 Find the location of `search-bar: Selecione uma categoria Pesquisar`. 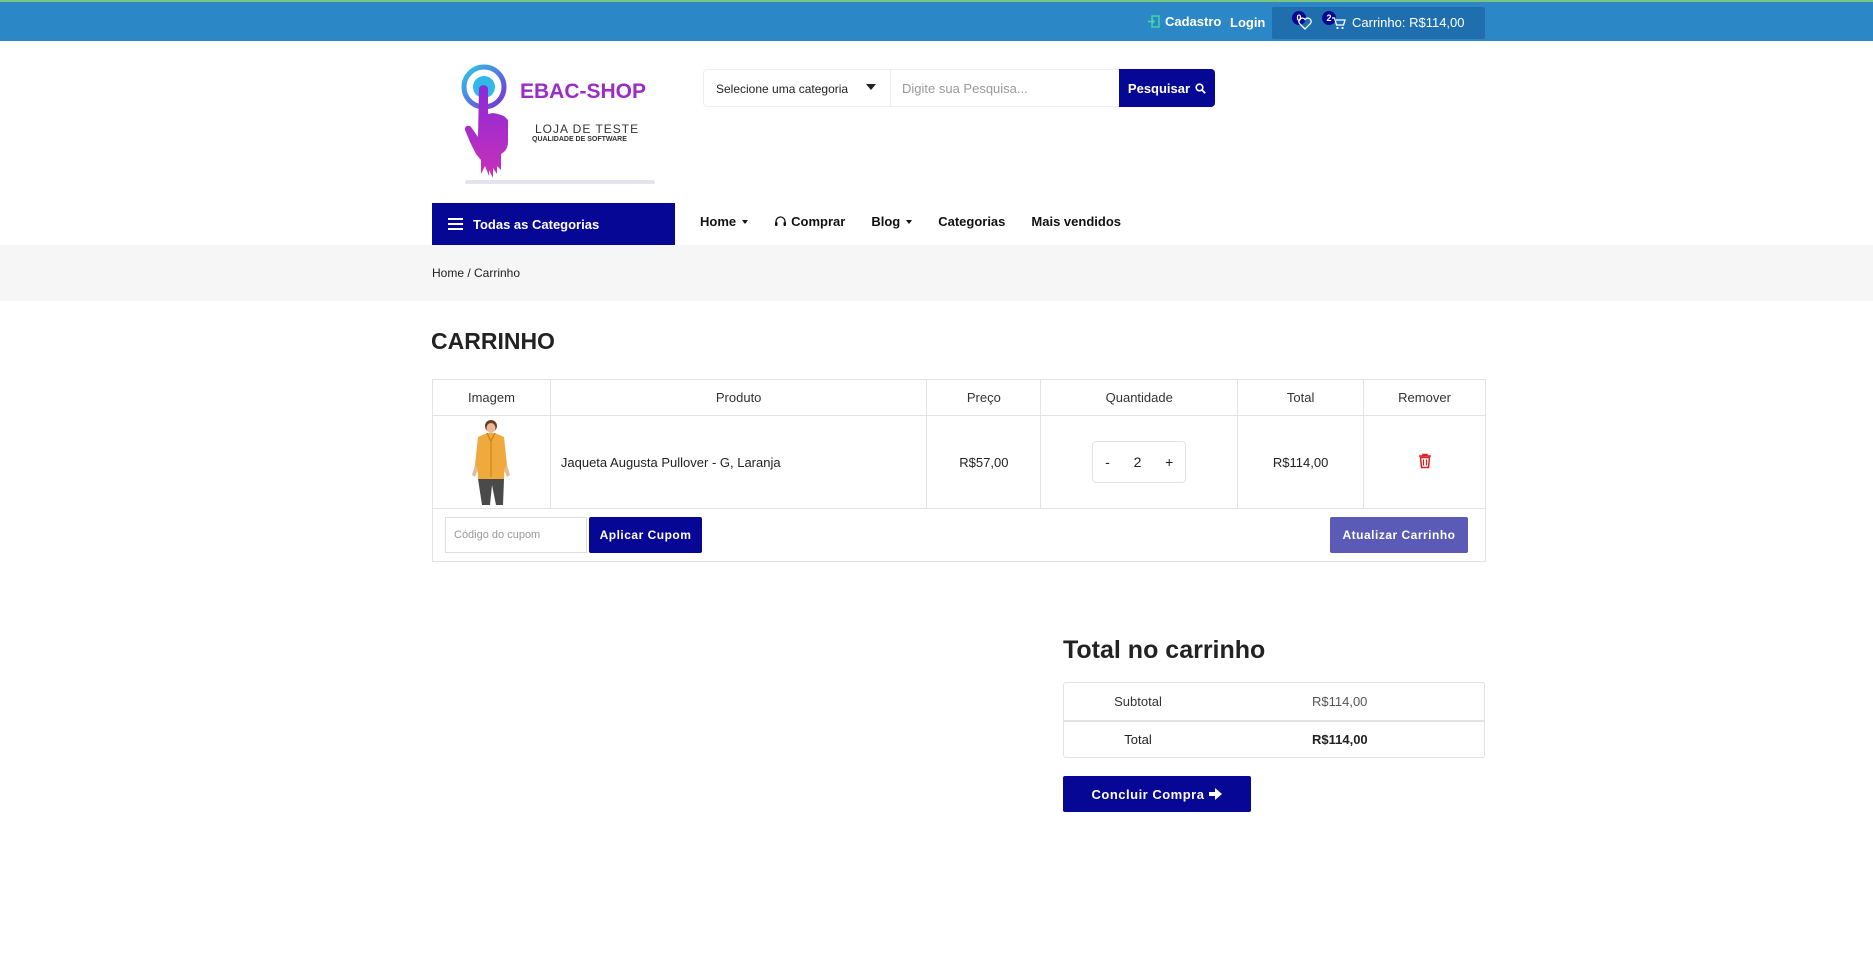

search-bar: Selecione uma categoria Pesquisar is located at coordinates (959, 88).